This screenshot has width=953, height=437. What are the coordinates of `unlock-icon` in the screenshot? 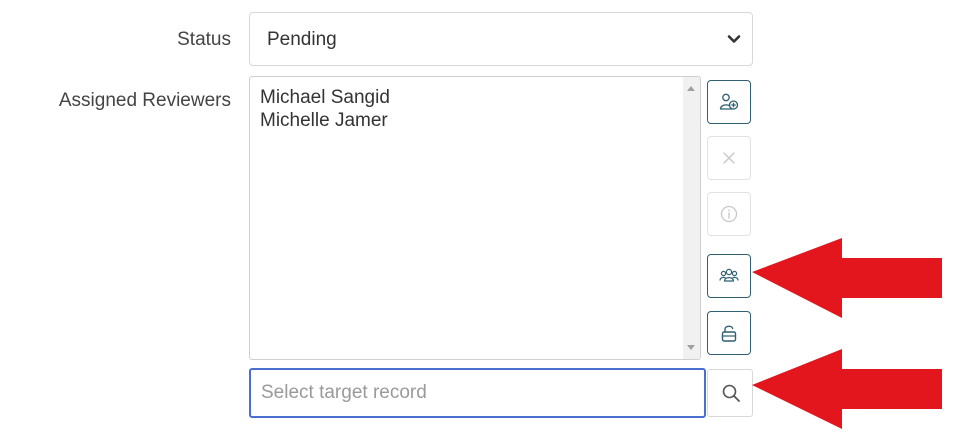 It's located at (729, 333).